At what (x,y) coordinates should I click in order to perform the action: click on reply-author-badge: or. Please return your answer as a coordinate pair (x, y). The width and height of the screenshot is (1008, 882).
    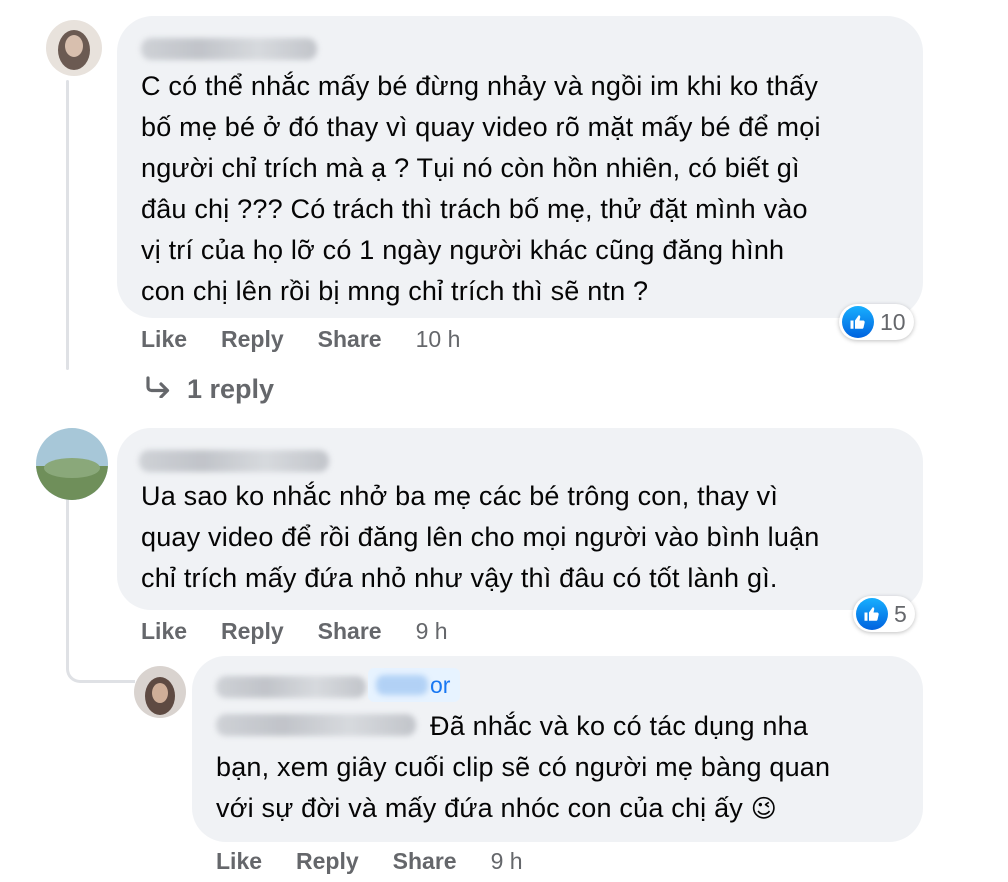
    Looking at the image, I should click on (414, 685).